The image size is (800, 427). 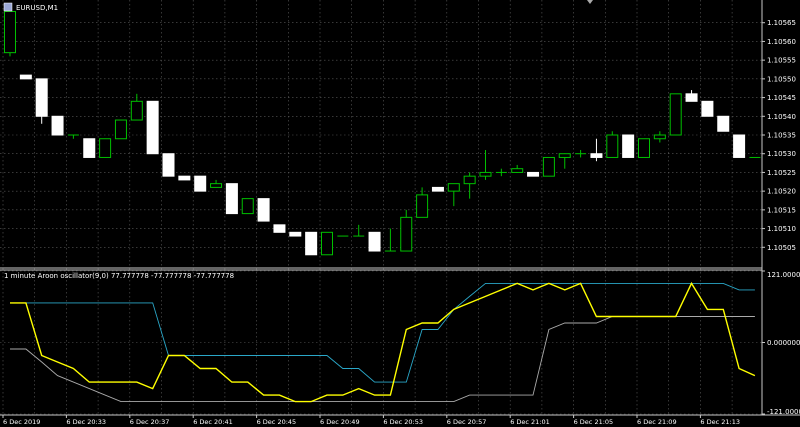 I want to click on symbol-title: EURUSD,M1, so click(x=37, y=8).